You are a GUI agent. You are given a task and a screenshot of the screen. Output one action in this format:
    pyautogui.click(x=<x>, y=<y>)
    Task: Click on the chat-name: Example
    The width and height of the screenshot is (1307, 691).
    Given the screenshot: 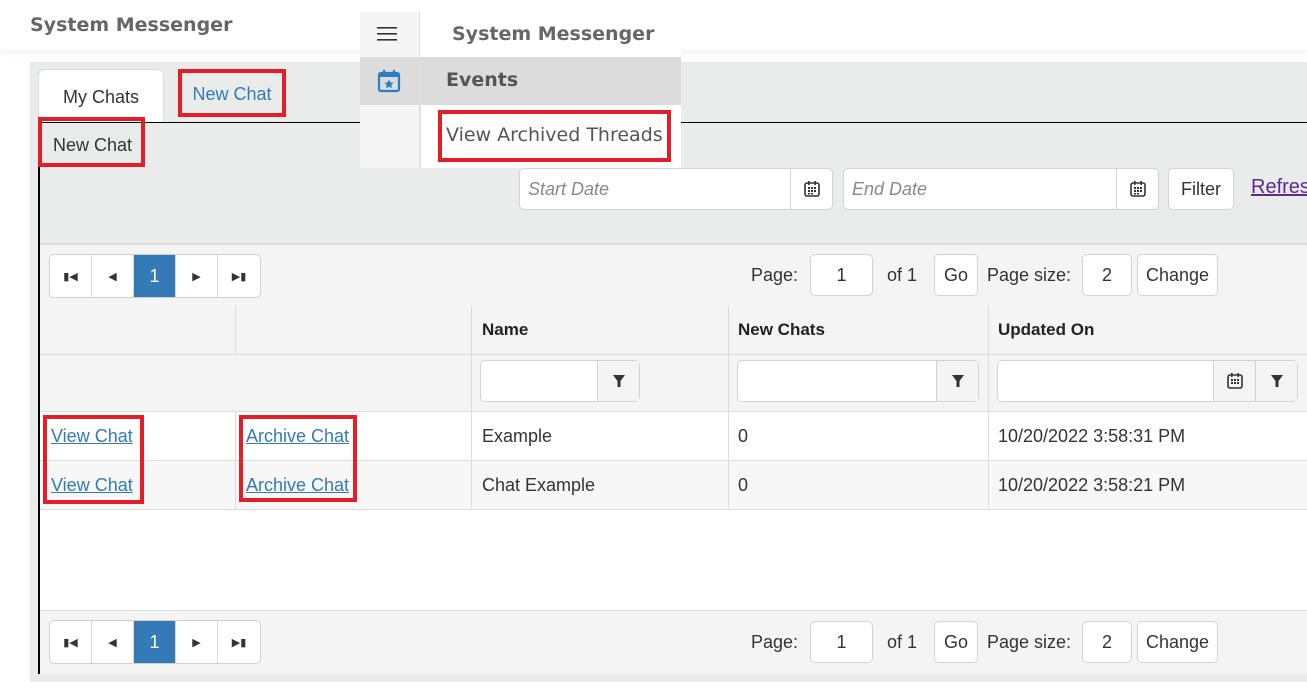 What is the action you would take?
    pyautogui.click(x=517, y=436)
    